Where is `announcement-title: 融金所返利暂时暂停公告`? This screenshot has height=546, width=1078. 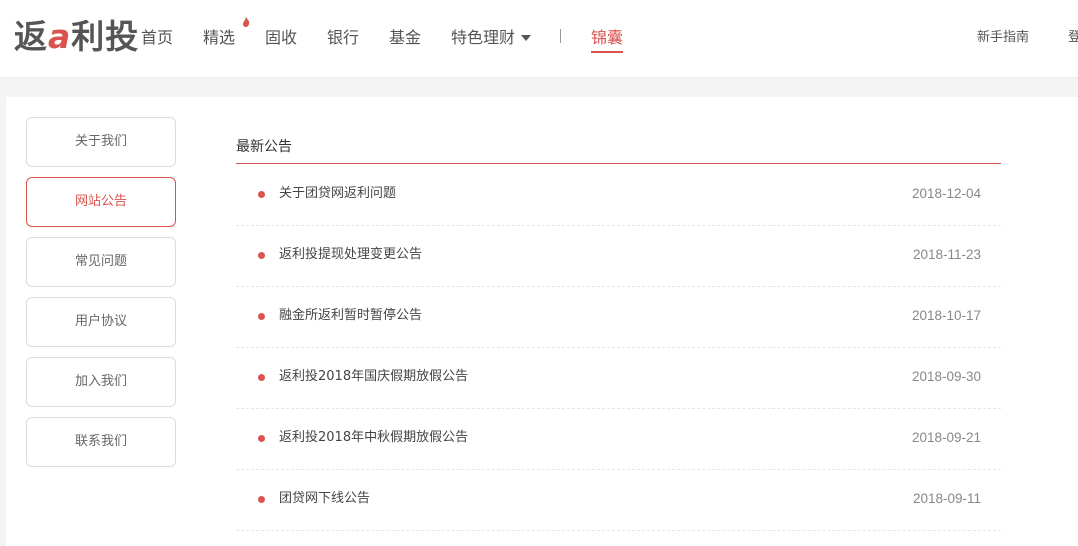
announcement-title: 融金所返利暂时暂停公告 is located at coordinates (350, 316).